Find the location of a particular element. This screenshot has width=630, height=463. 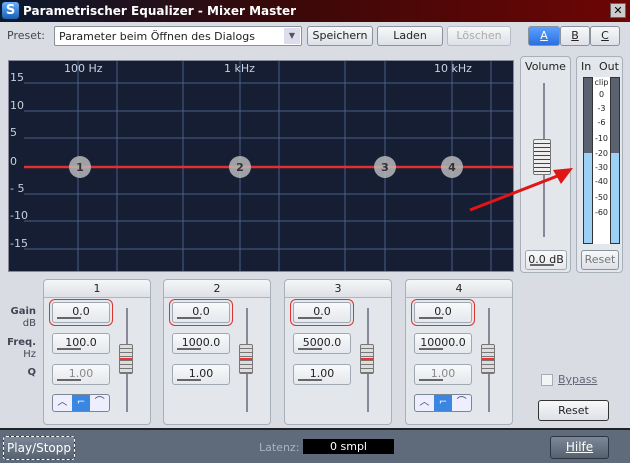

preset-b-button: B is located at coordinates (575, 36).